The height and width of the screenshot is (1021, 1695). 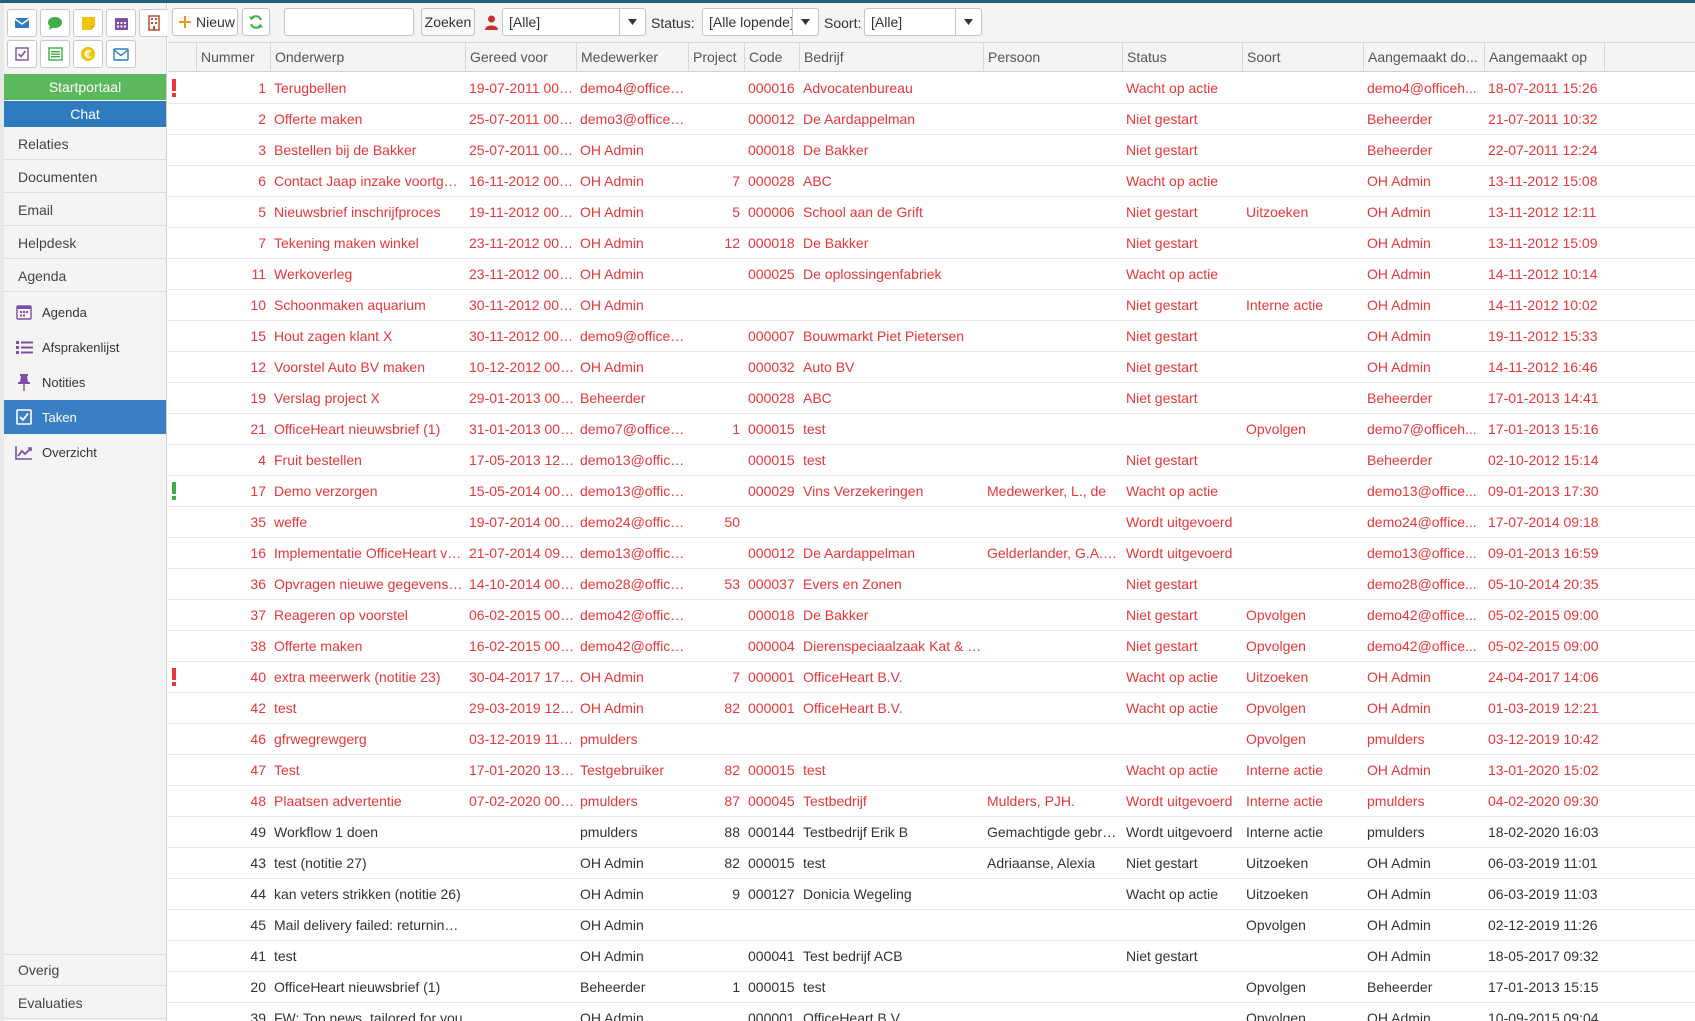 I want to click on envelope-icon, so click(x=121, y=54).